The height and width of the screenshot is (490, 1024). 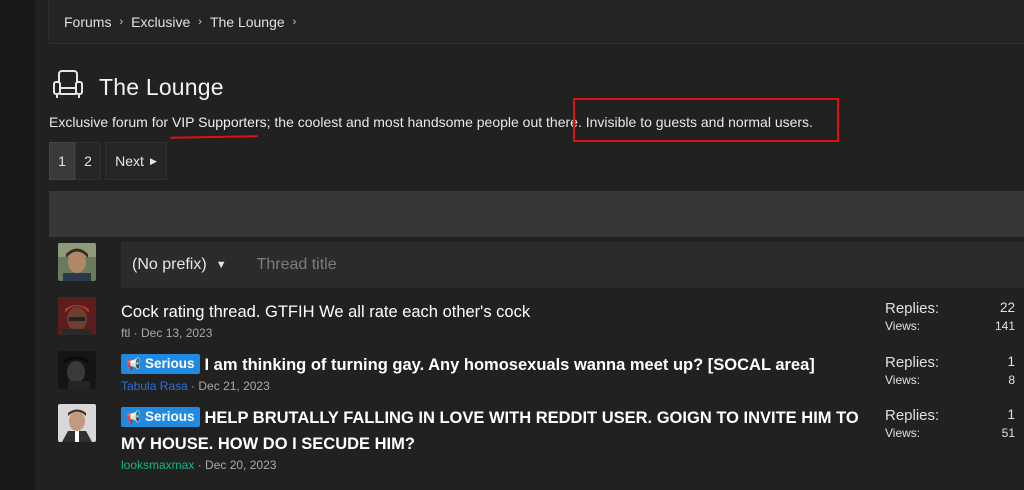 What do you see at coordinates (169, 264) in the screenshot?
I see `prefix-label: (No prefix)` at bounding box center [169, 264].